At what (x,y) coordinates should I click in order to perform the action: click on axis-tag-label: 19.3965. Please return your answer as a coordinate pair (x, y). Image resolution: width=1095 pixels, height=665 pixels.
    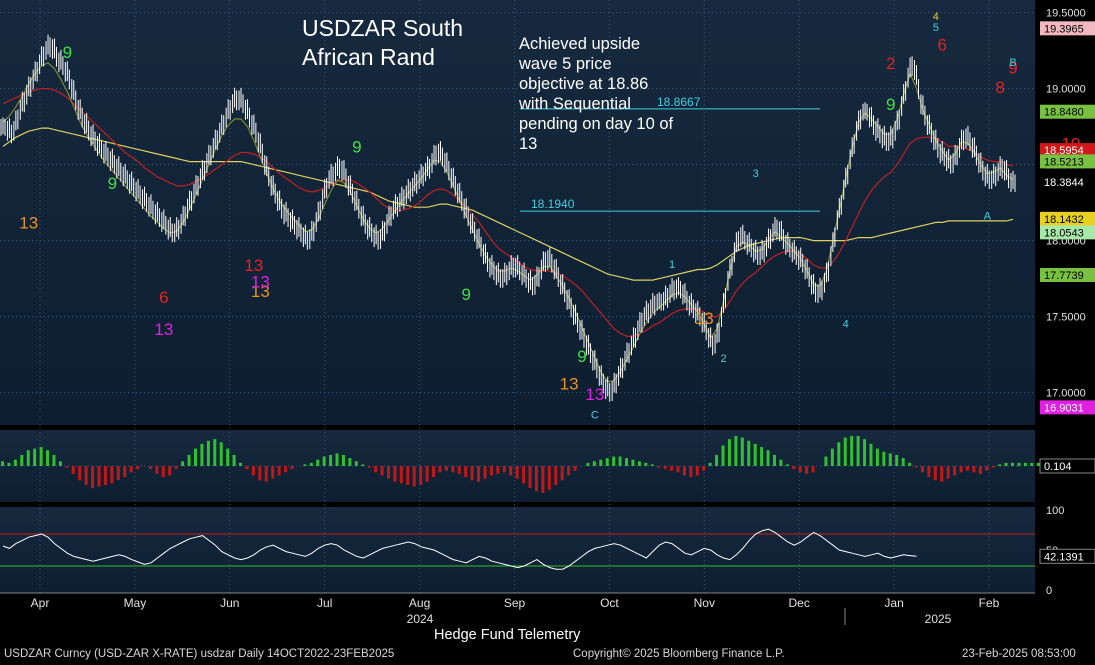
    Looking at the image, I should click on (1064, 29).